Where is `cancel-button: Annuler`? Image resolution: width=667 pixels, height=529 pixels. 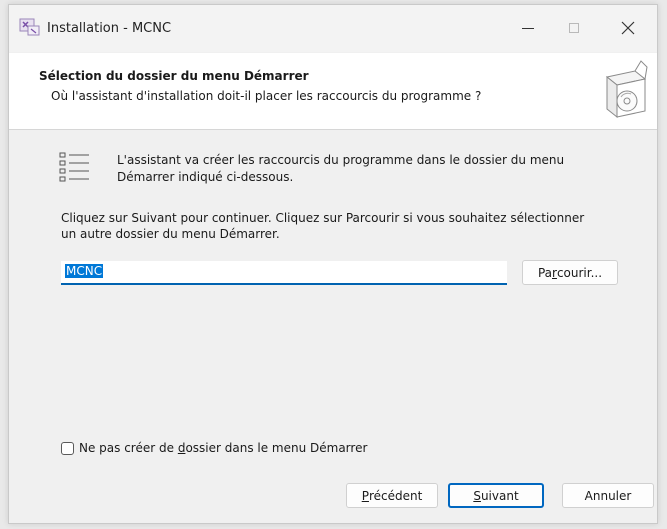
cancel-button: Annuler is located at coordinates (608, 495).